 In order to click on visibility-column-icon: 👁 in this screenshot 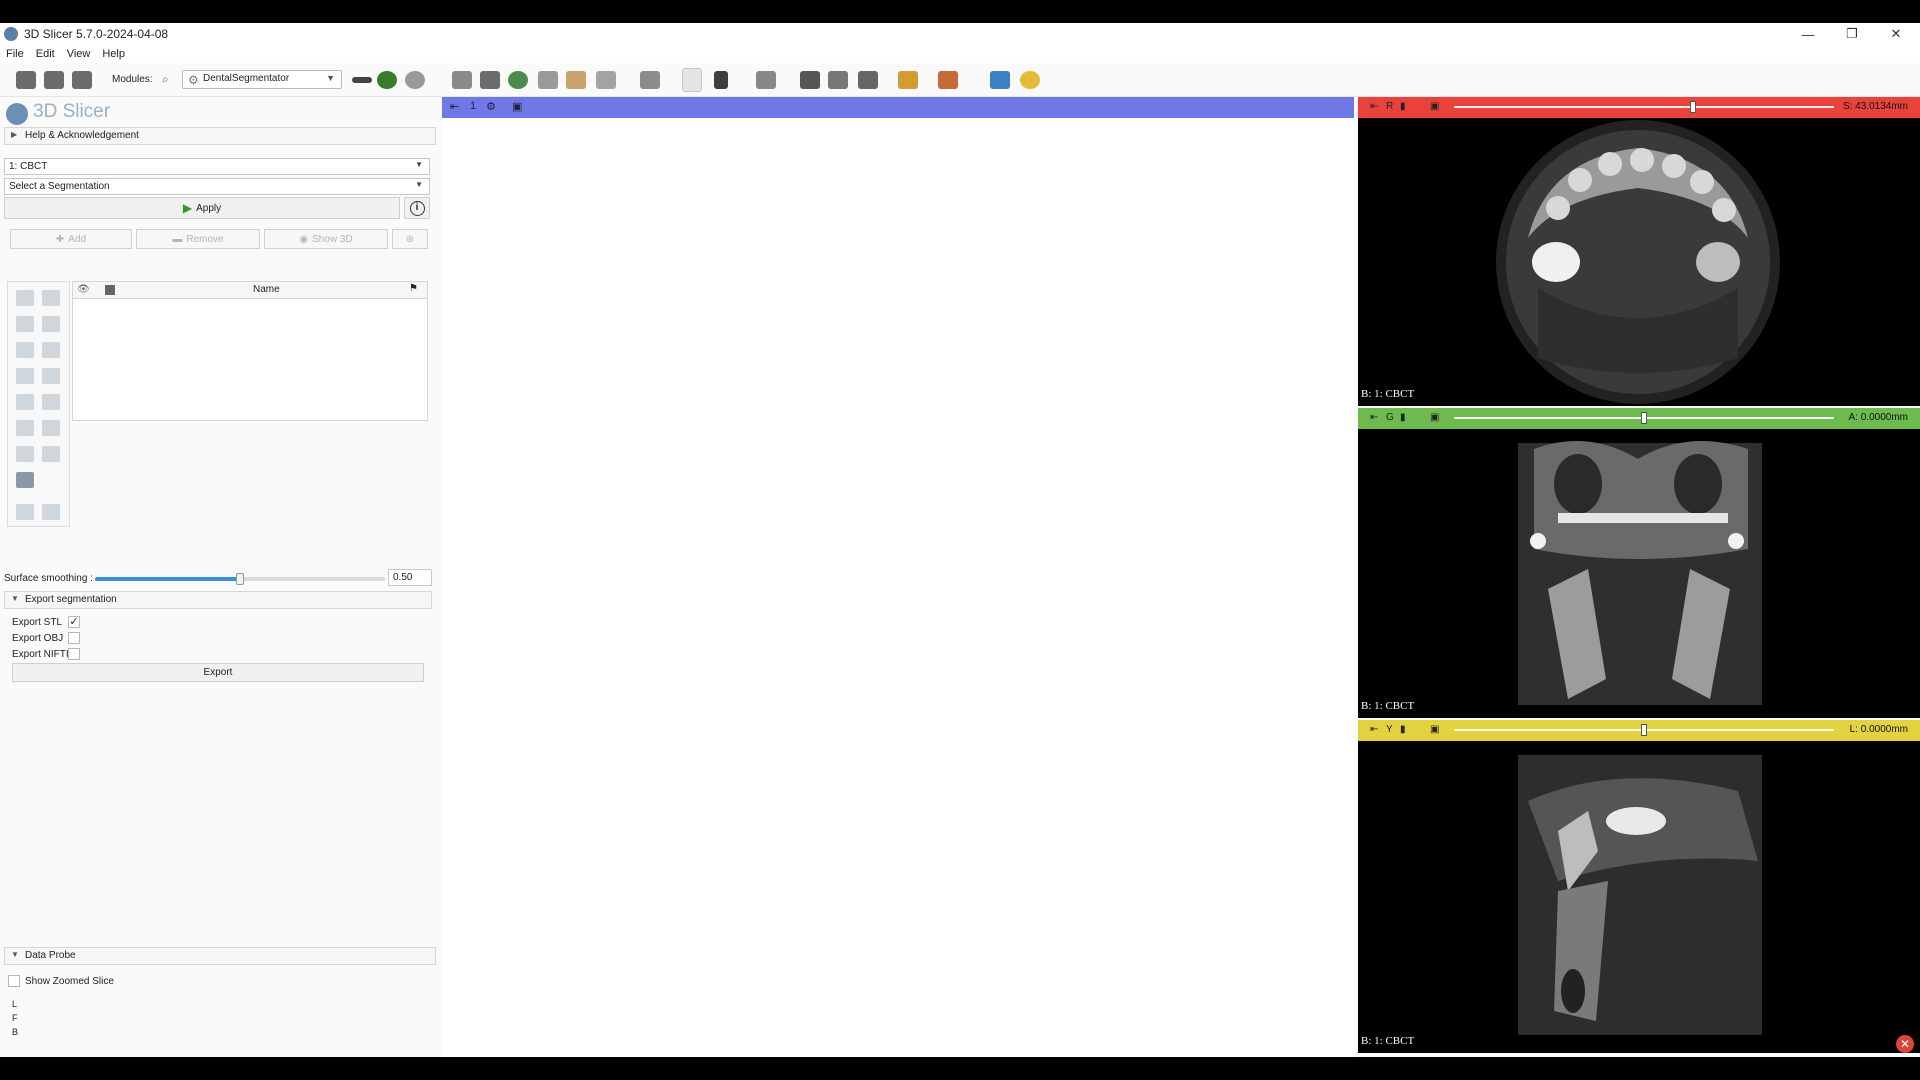, I will do `click(83, 289)`.